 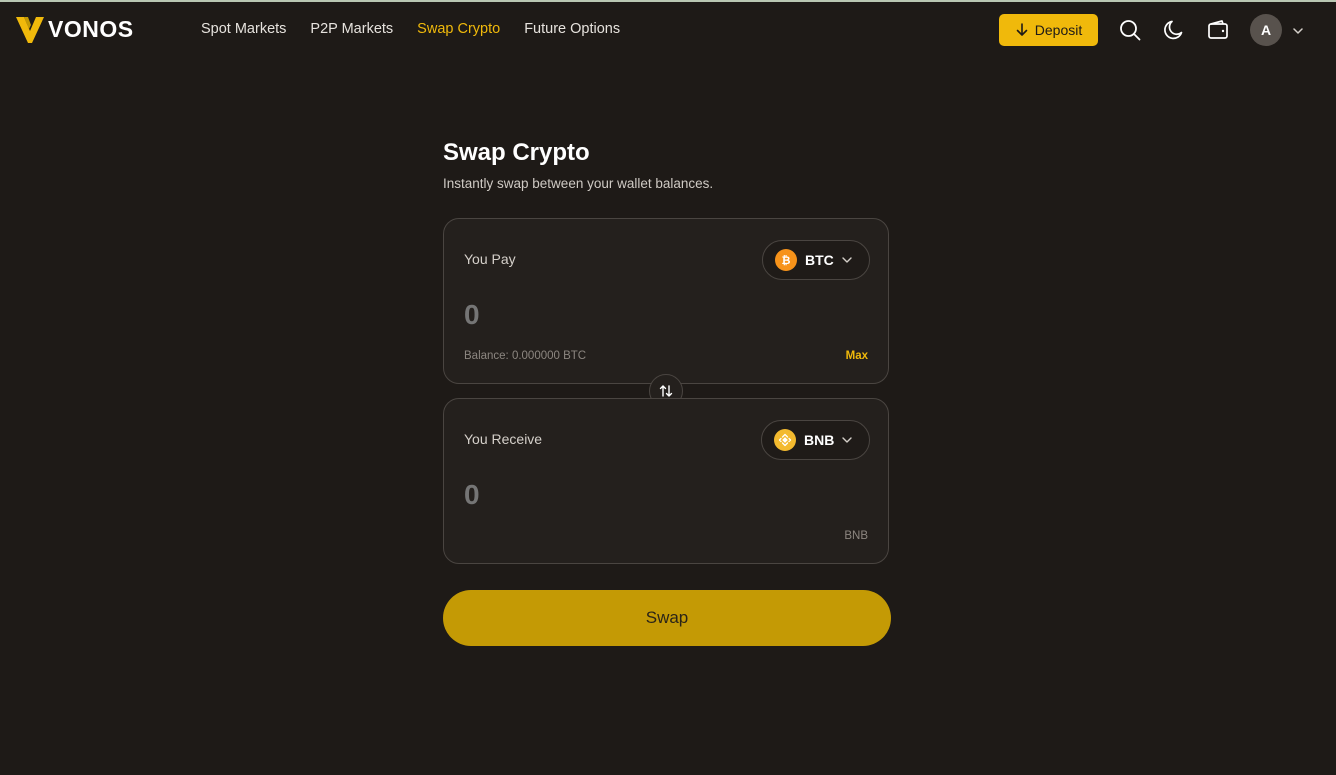 I want to click on receive-label: You Receive, so click(x=503, y=439).